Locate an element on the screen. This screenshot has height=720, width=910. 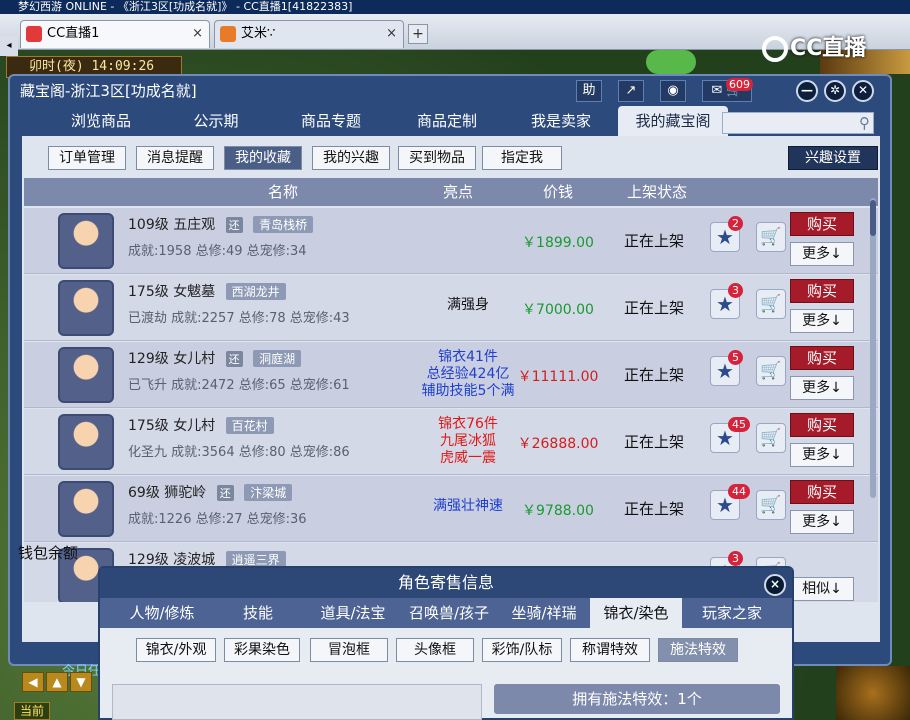
tab-seller: 我是卖家 is located at coordinates (561, 121).